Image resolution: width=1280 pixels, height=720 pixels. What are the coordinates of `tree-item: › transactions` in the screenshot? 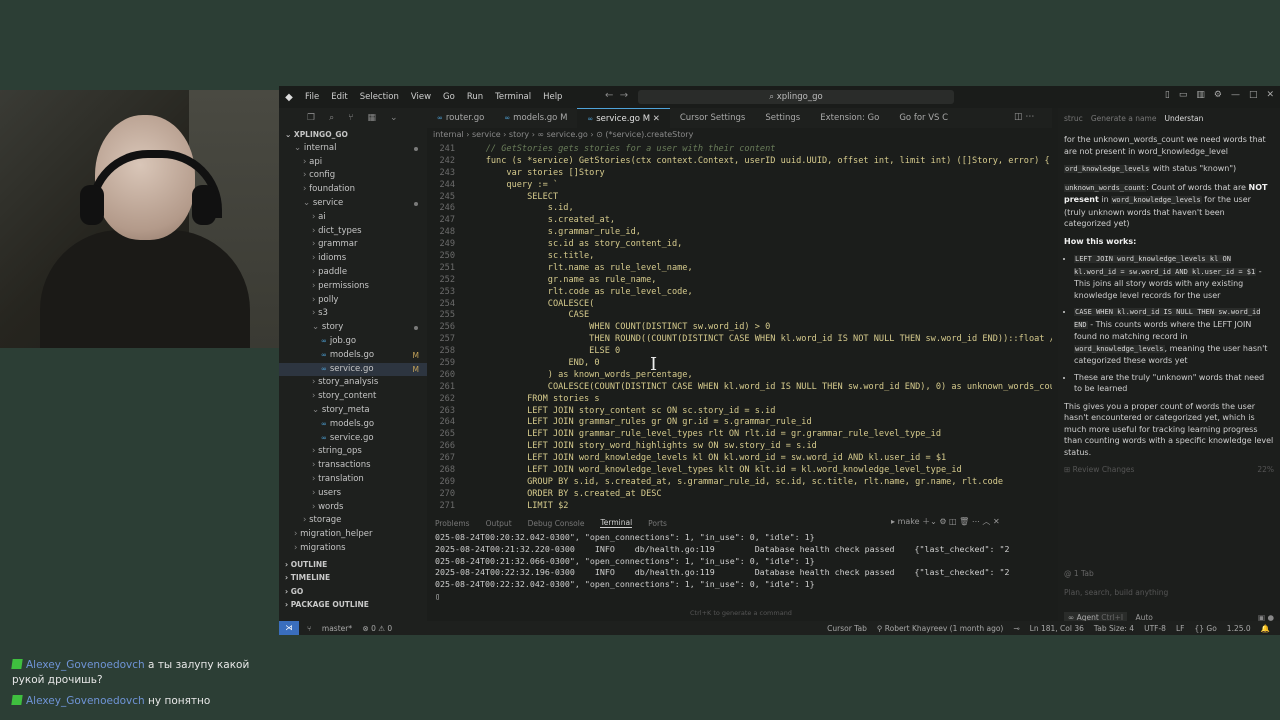 It's located at (353, 466).